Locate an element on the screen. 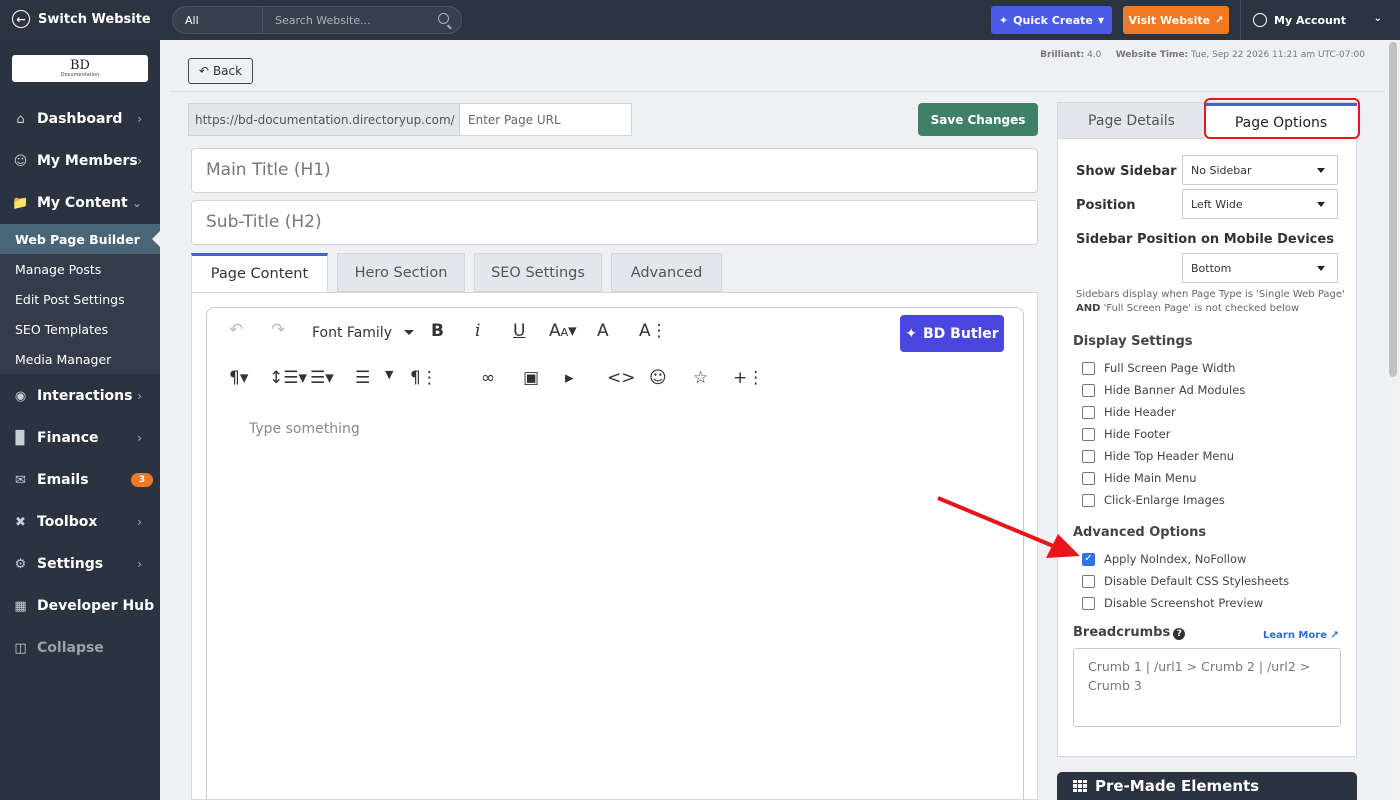 Image resolution: width=1400 pixels, height=800 pixels. position-label: Position is located at coordinates (1106, 205).